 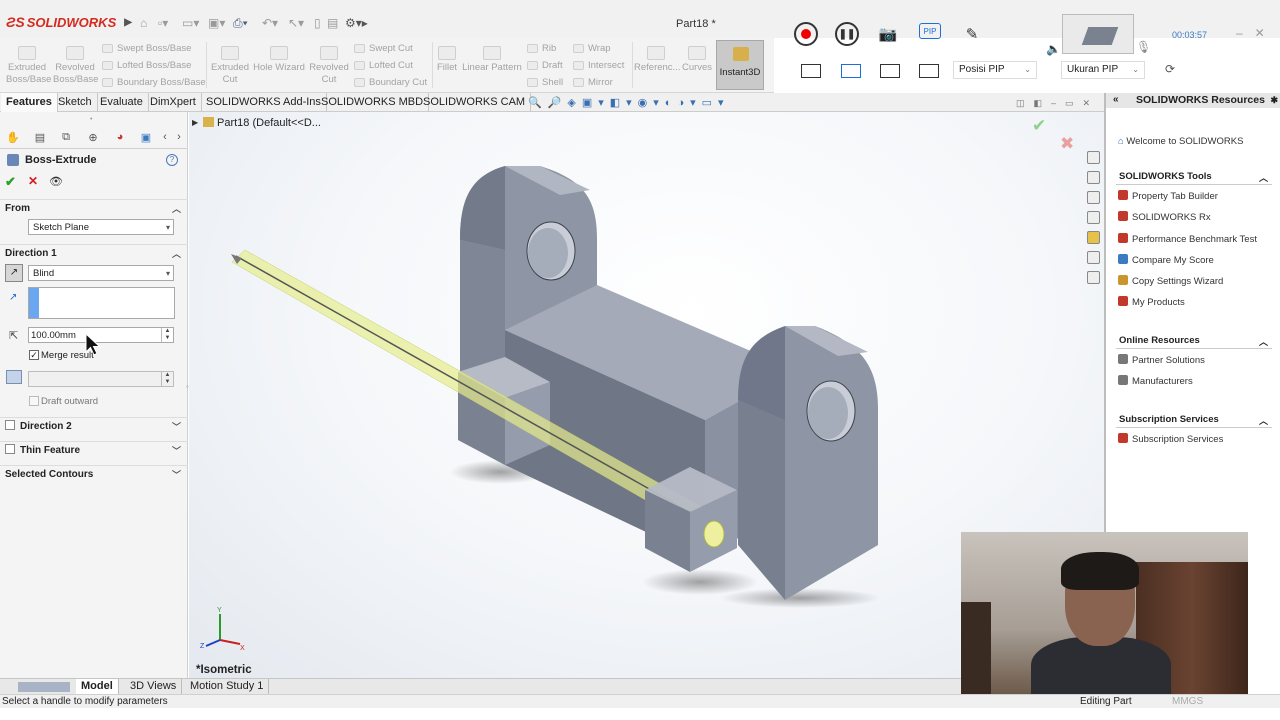 I want to click on depth-spinner: ▲ ▼, so click(x=167, y=335).